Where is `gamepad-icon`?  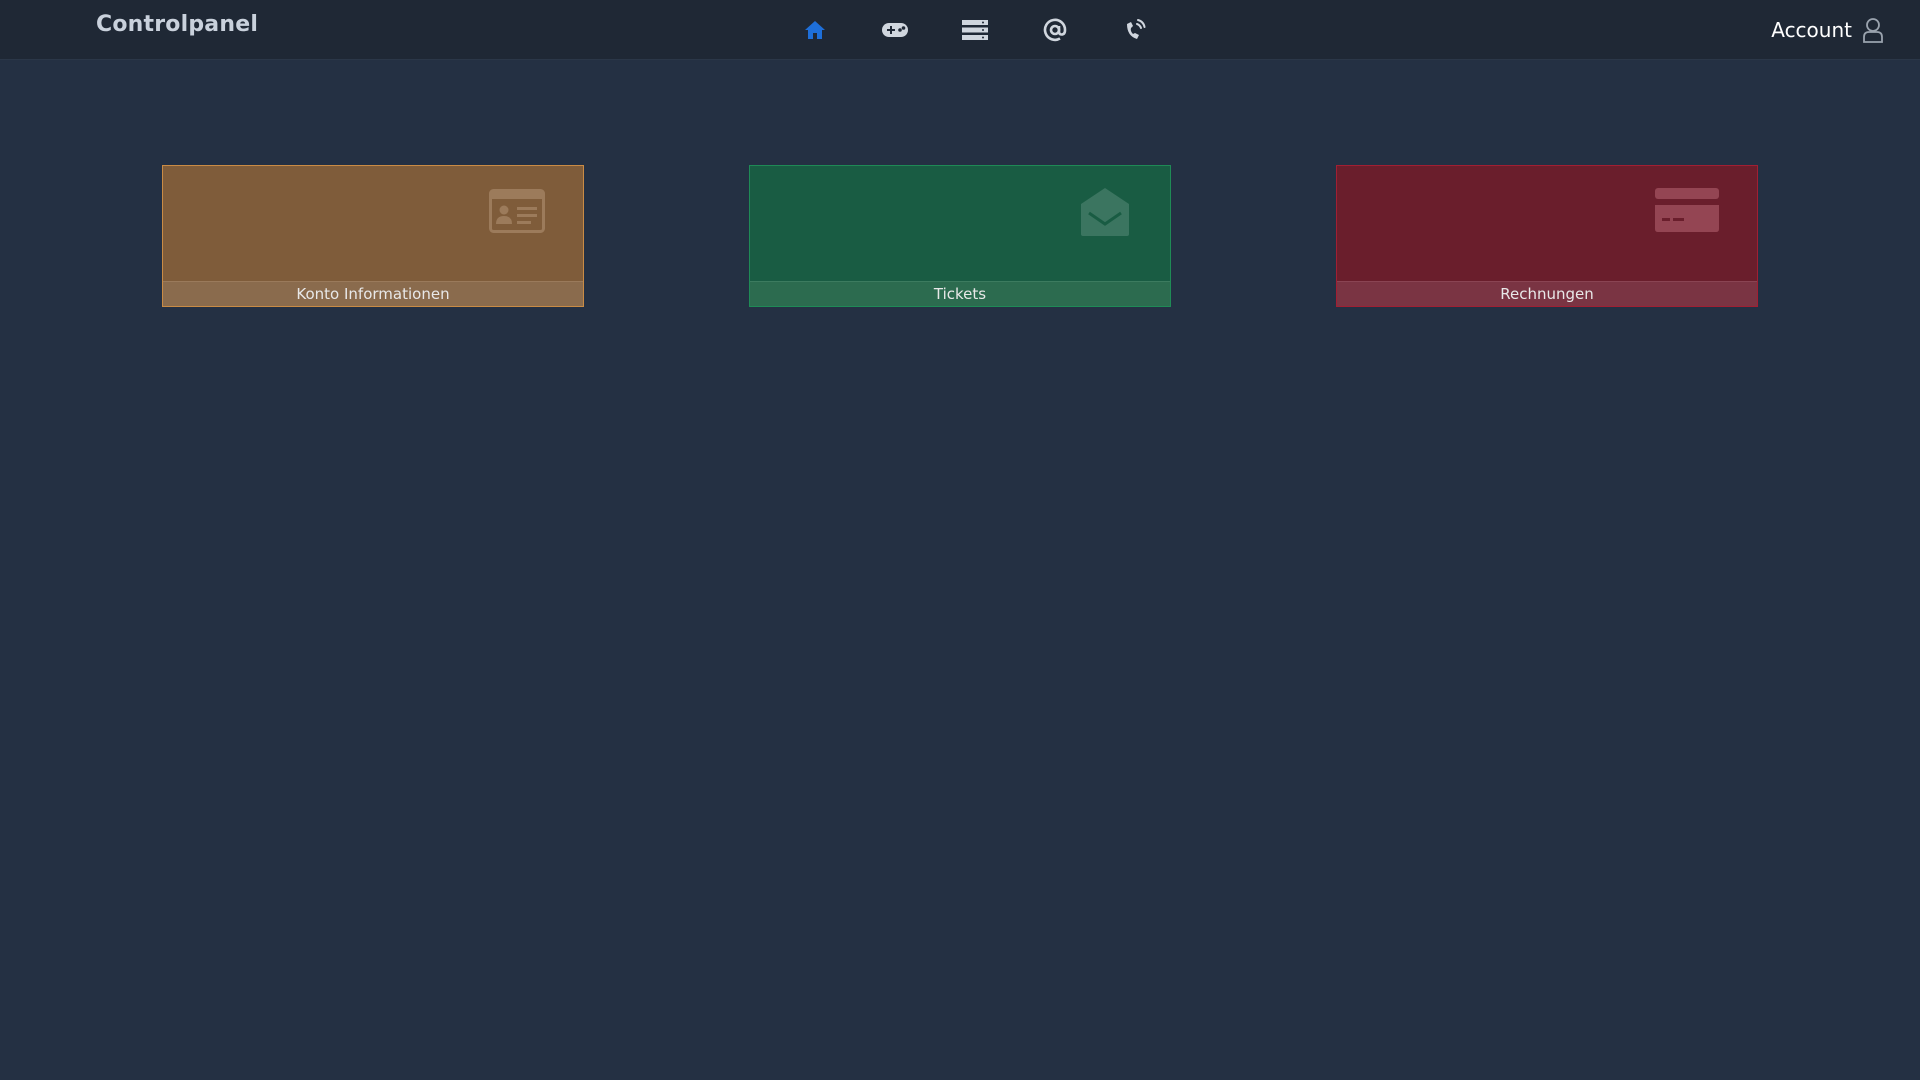 gamepad-icon is located at coordinates (895, 30).